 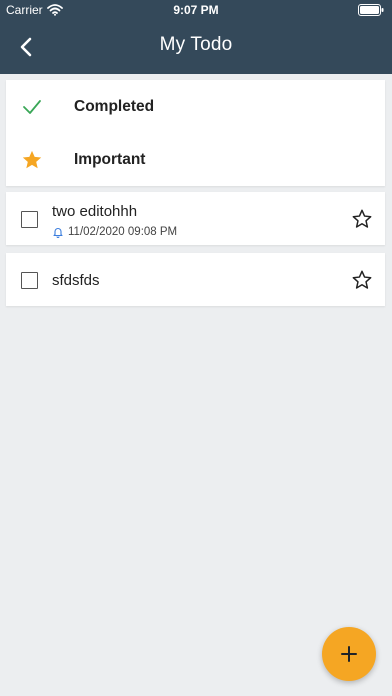 I want to click on status-time: 9:07 PM, so click(x=196, y=10).